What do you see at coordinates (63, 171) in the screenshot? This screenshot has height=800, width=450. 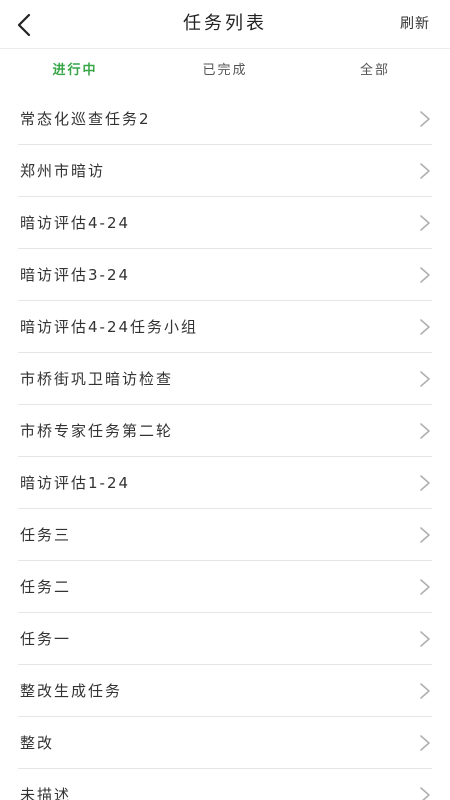 I see `task-title: 郑州市暗访` at bounding box center [63, 171].